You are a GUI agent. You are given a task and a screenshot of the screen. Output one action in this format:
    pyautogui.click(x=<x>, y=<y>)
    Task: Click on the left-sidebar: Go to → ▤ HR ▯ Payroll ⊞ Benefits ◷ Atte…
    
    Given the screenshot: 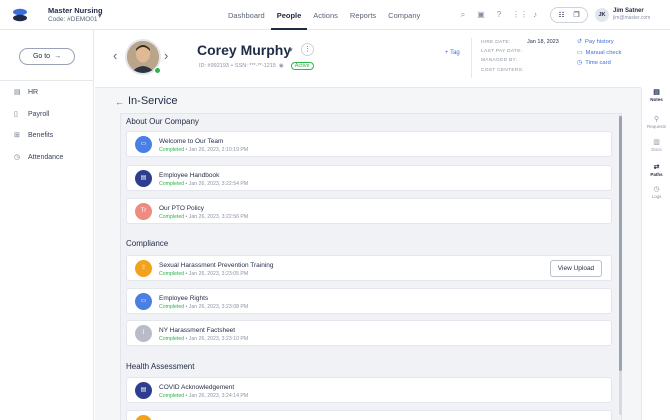 What is the action you would take?
    pyautogui.click(x=47, y=225)
    